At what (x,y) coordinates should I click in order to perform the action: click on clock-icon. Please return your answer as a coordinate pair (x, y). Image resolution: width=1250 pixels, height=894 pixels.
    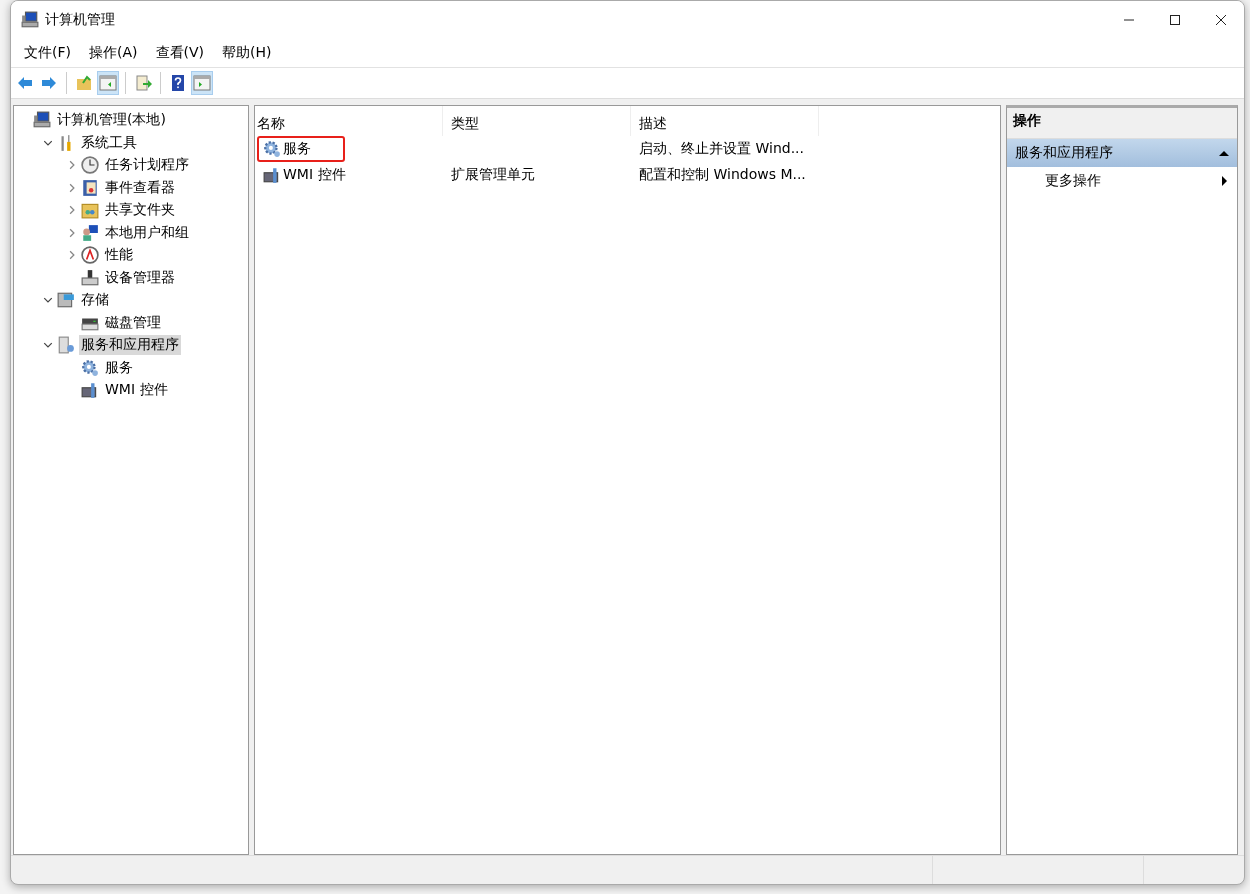
    Looking at the image, I should click on (90, 165).